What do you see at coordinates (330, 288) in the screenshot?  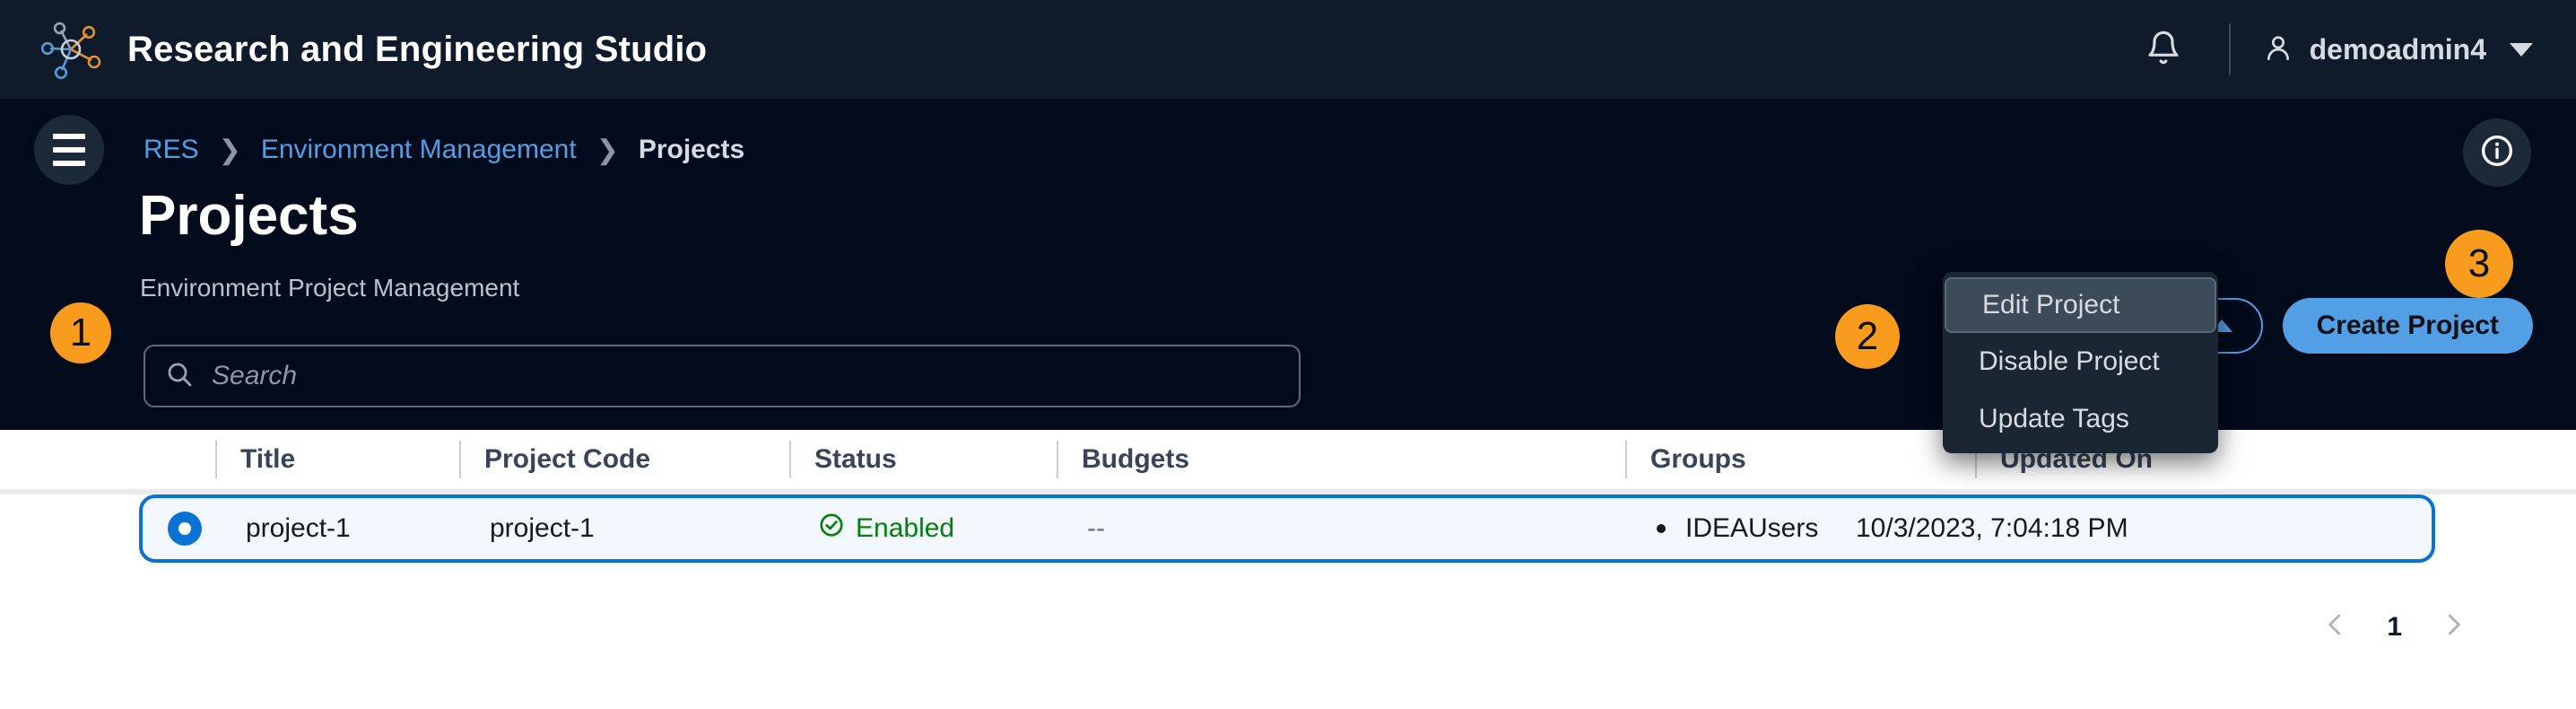 I see `page-subtitle: Environment Project Management` at bounding box center [330, 288].